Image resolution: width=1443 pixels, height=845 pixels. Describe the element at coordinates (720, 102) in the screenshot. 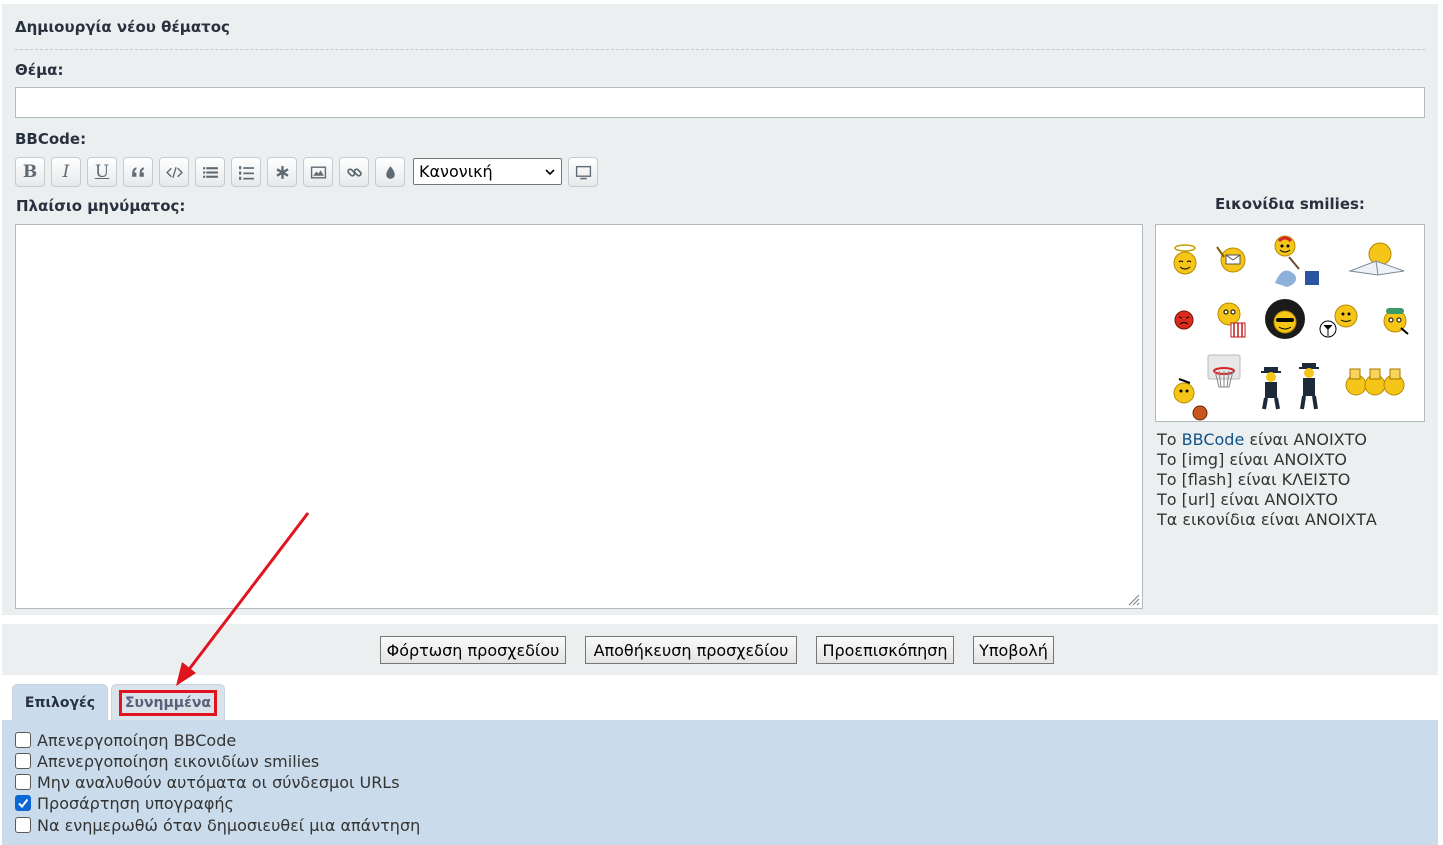

I see `subject-input` at that location.